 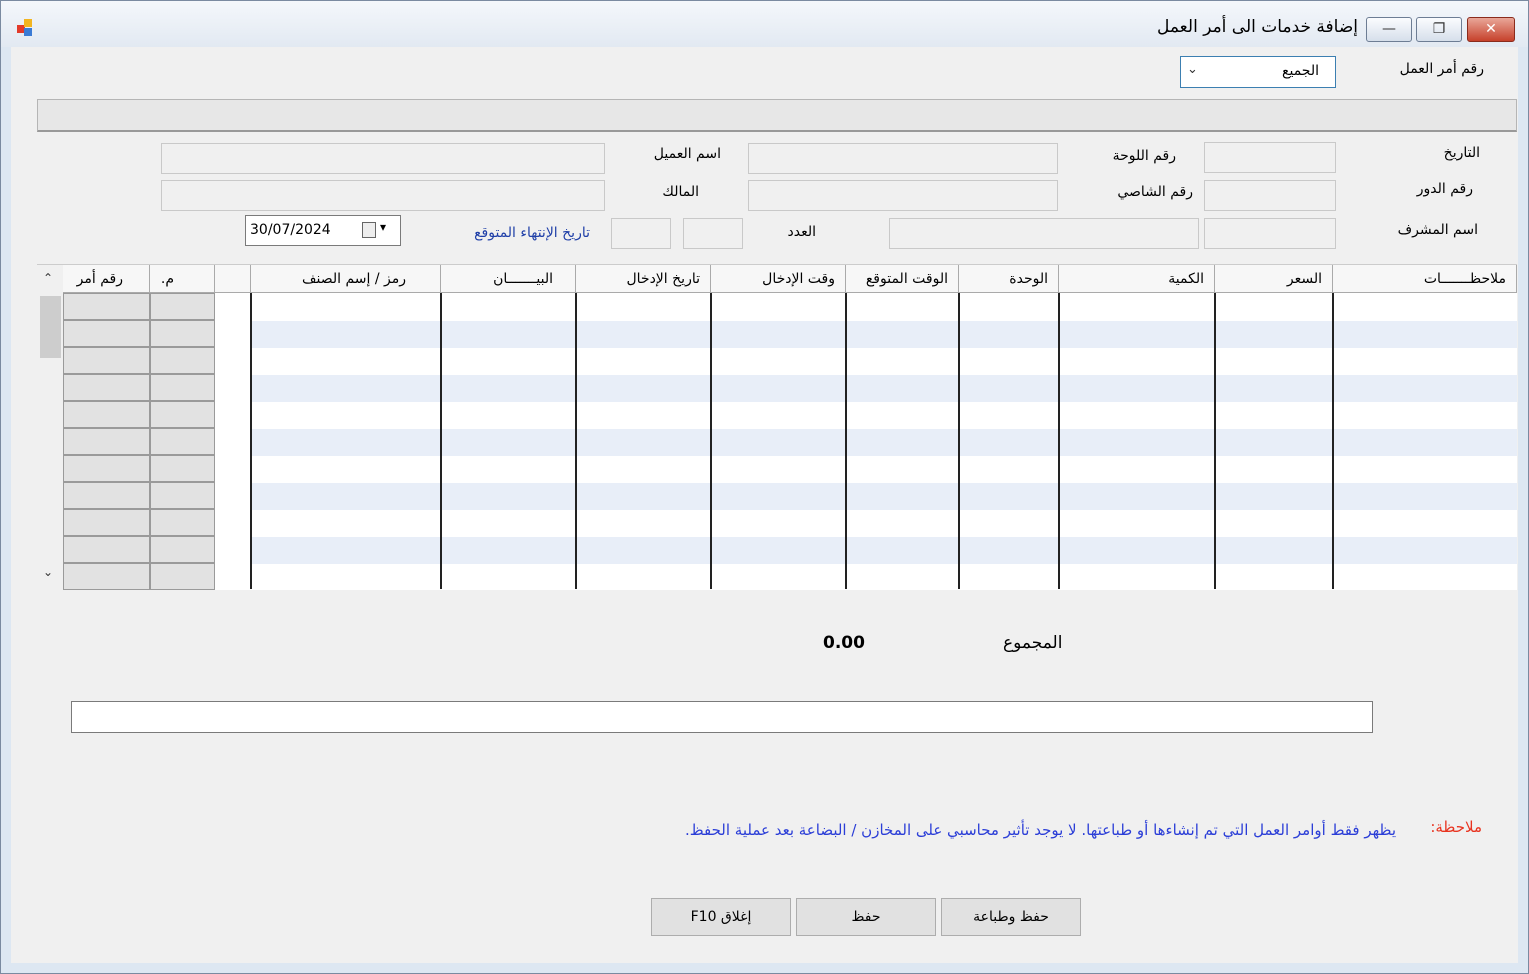 I want to click on order-number-value: الجميع, so click(x=1300, y=71).